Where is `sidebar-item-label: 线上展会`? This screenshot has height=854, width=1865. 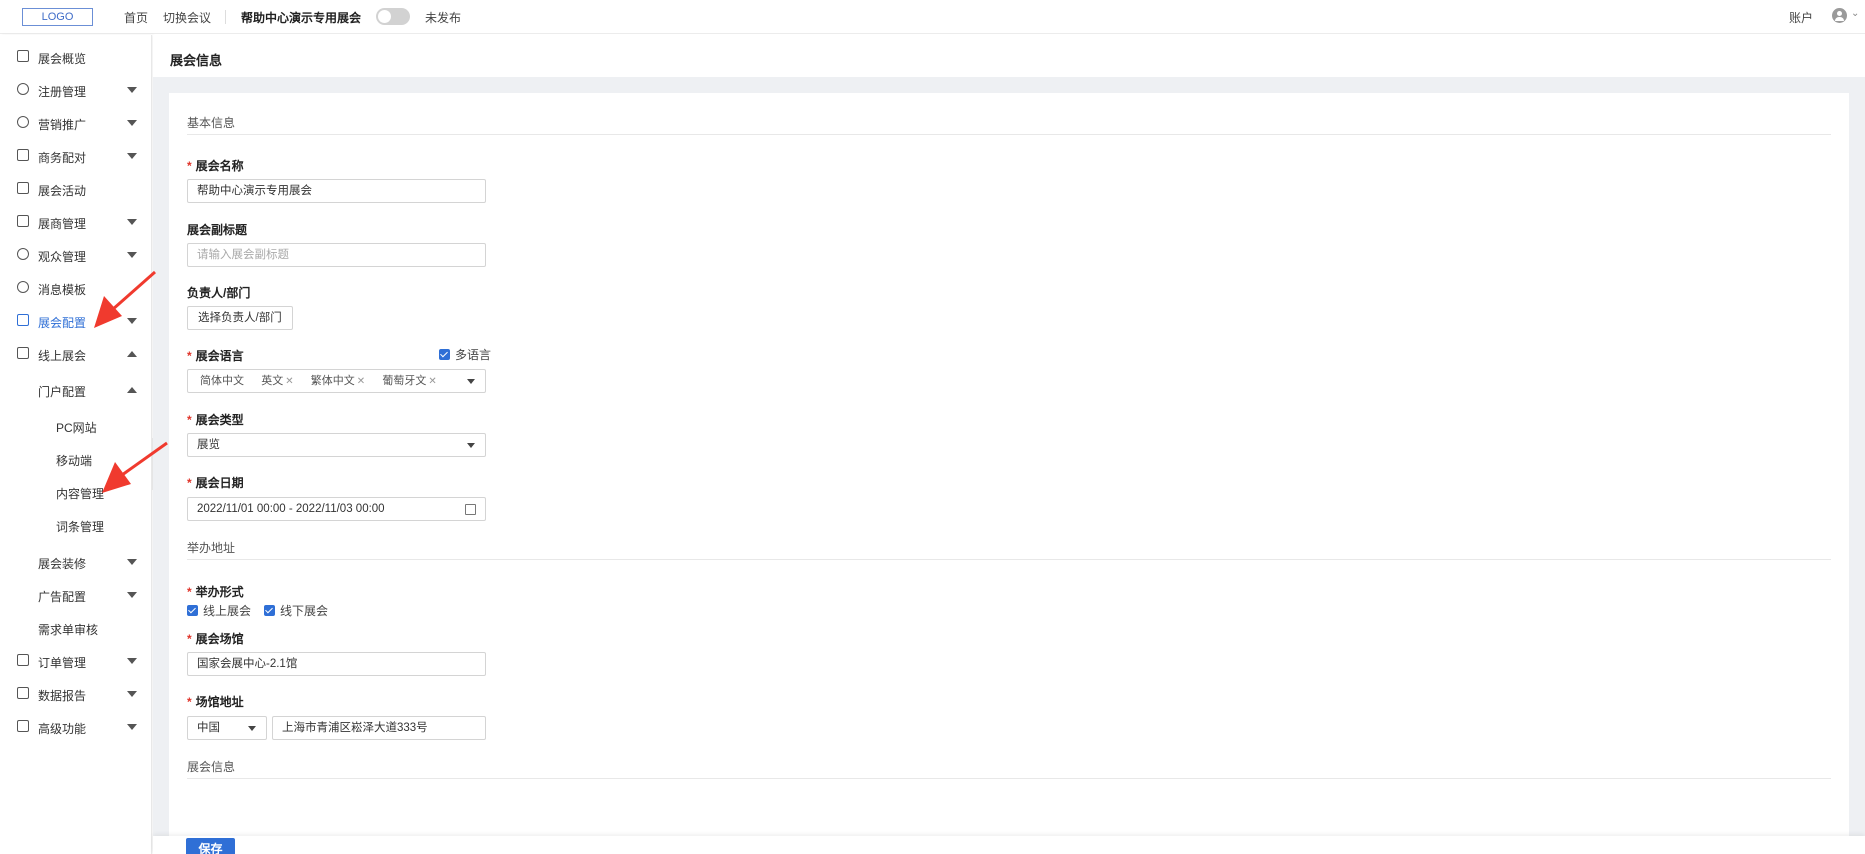 sidebar-item-label: 线上展会 is located at coordinates (62, 356).